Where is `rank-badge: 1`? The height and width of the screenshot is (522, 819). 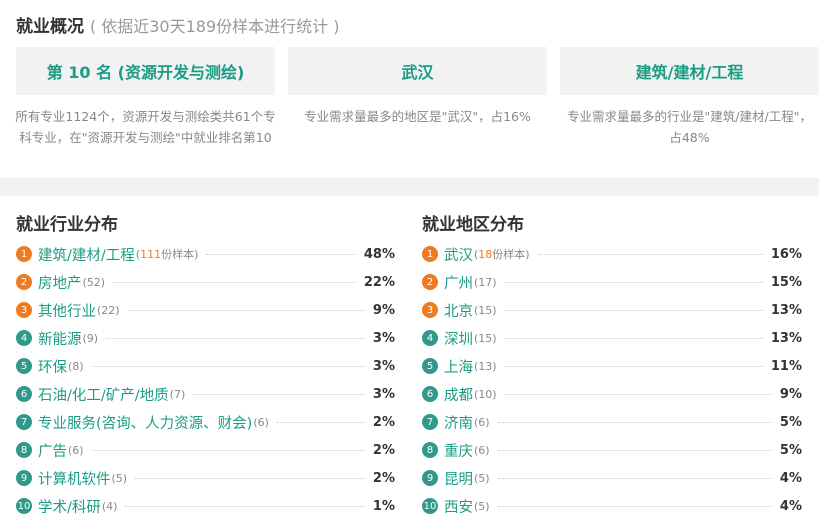
rank-badge: 1 is located at coordinates (430, 254).